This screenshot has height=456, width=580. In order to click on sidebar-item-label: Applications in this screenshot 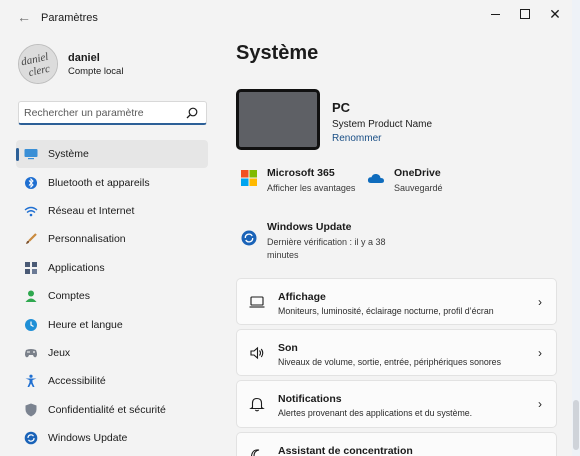, I will do `click(76, 267)`.